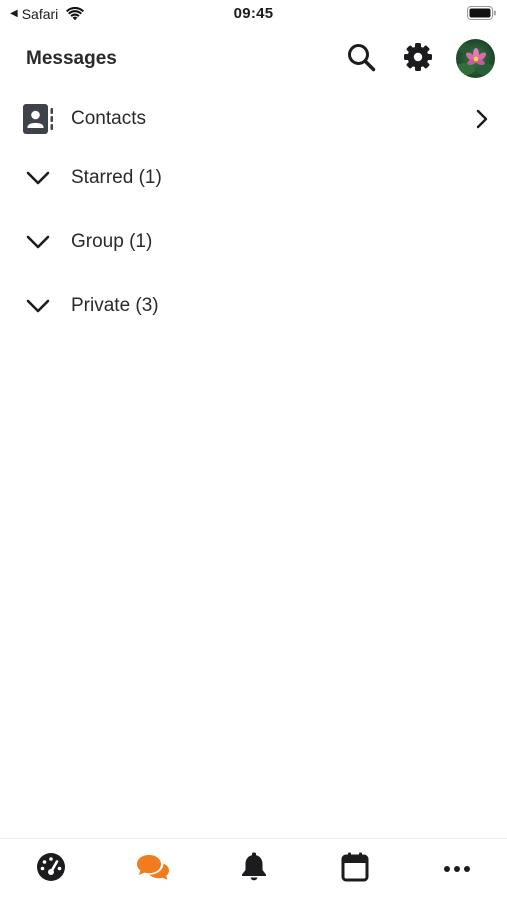 The width and height of the screenshot is (507, 900). Describe the element at coordinates (253, 119) in the screenshot. I see `contacts-row: Contacts` at that location.